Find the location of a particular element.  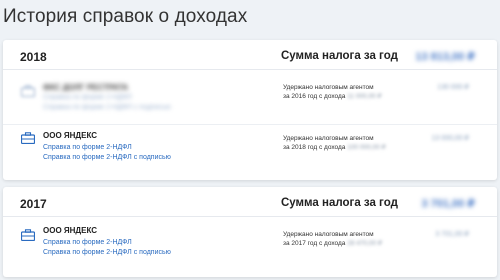

year-label: 2017 is located at coordinates (33, 204).